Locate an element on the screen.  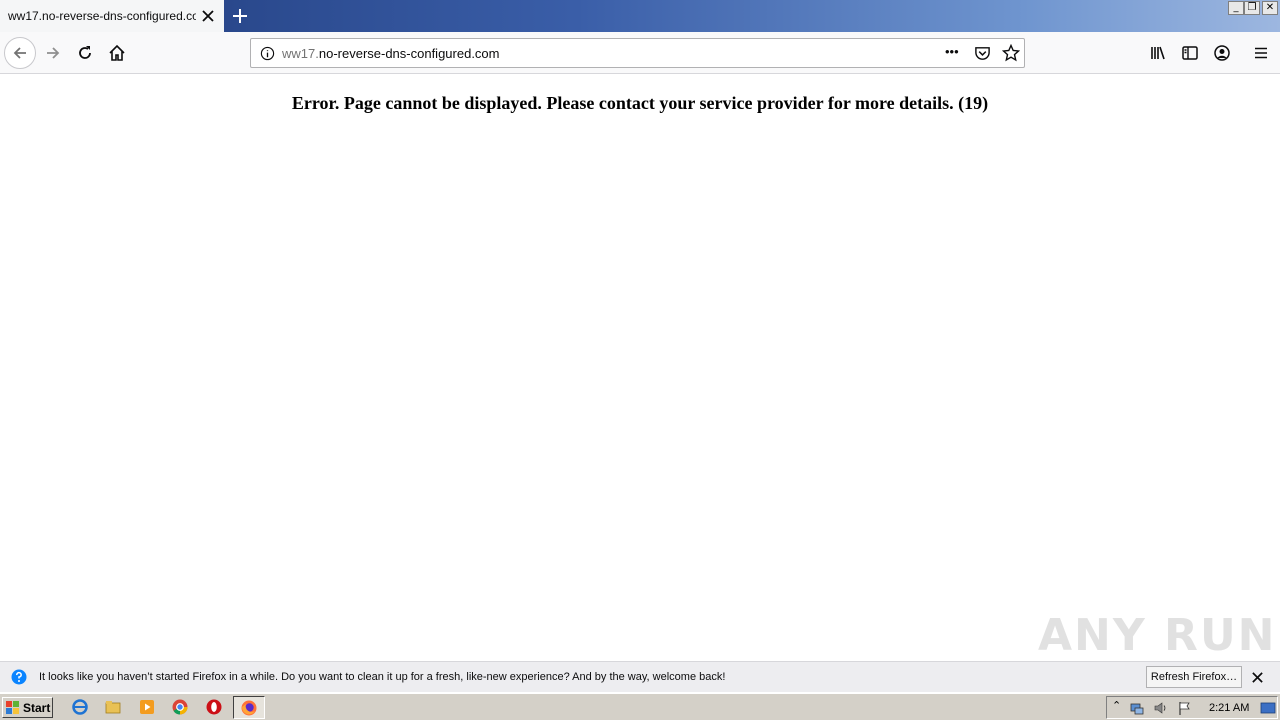
show-desktop-icon is located at coordinates (1268, 708).